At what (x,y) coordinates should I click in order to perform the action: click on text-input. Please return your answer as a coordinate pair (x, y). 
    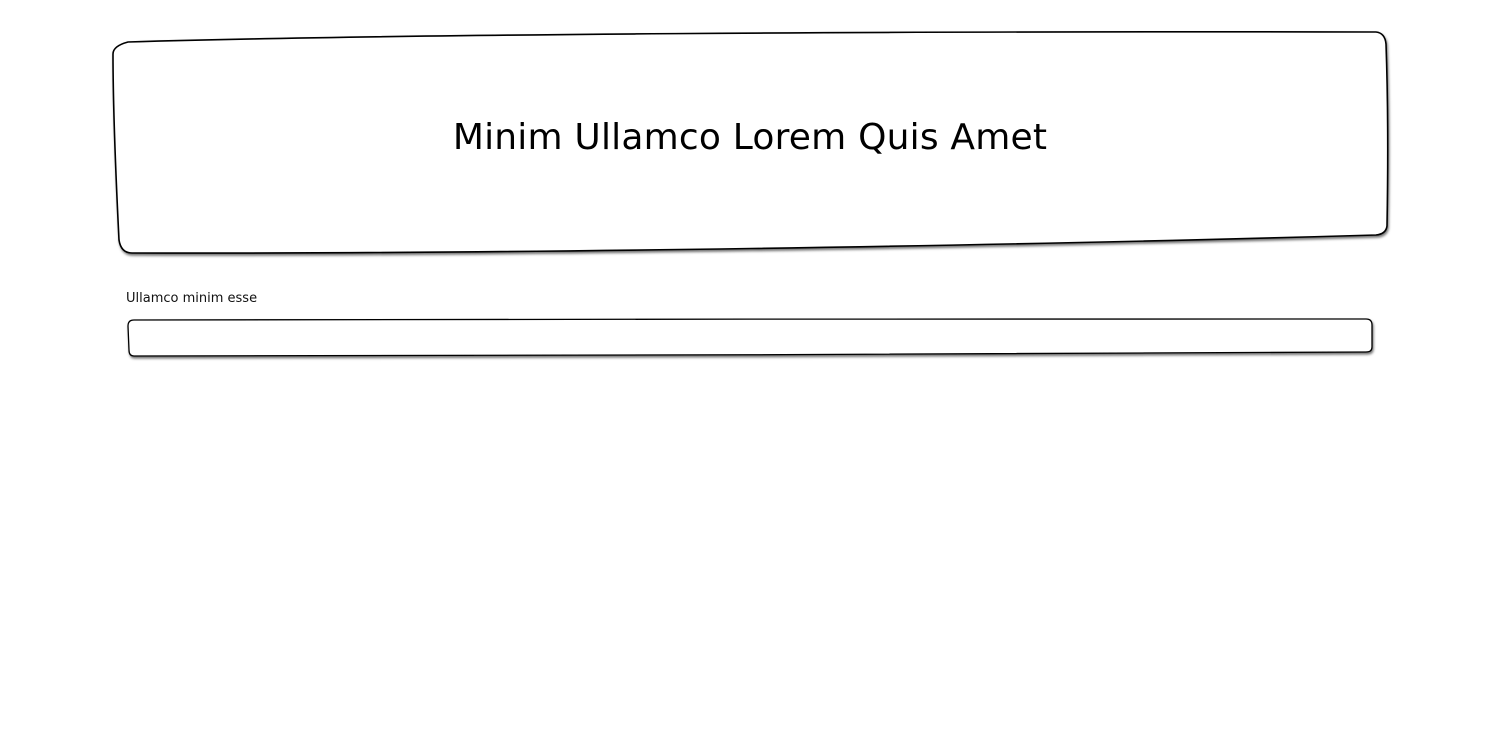
    Looking at the image, I should click on (749, 337).